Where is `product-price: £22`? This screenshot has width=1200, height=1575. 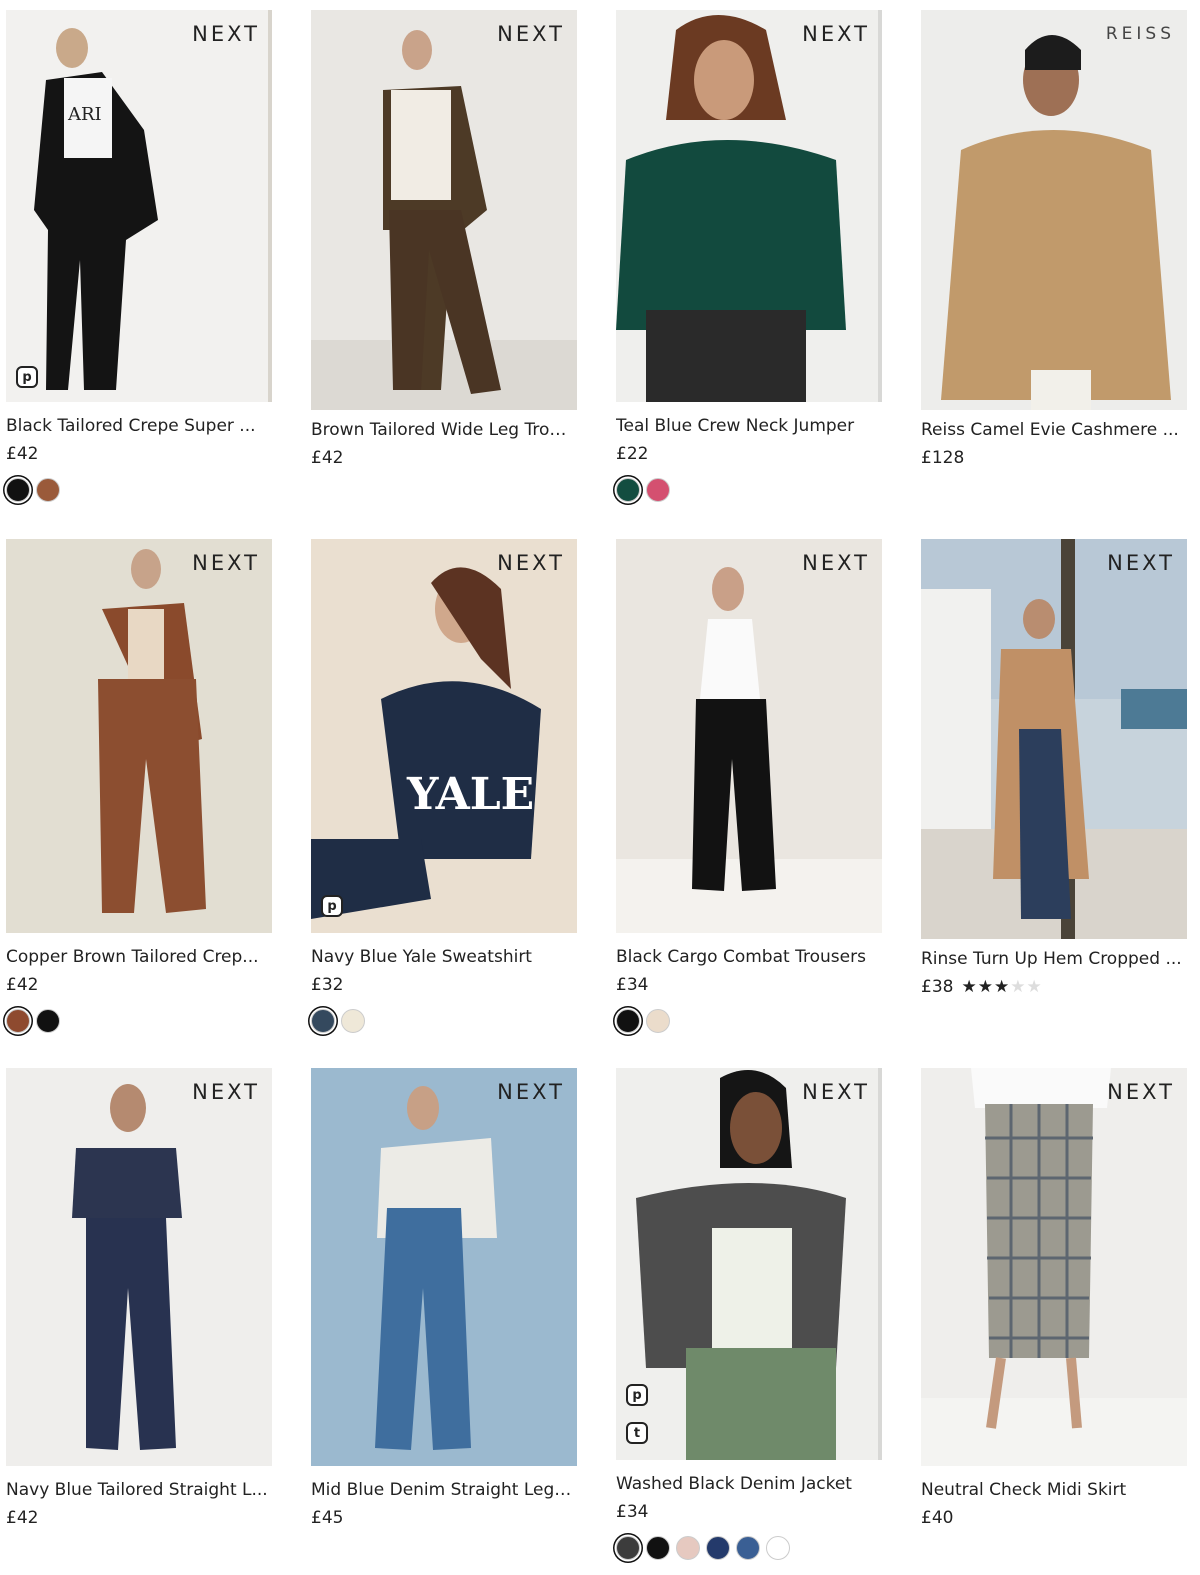 product-price: £22 is located at coordinates (632, 454).